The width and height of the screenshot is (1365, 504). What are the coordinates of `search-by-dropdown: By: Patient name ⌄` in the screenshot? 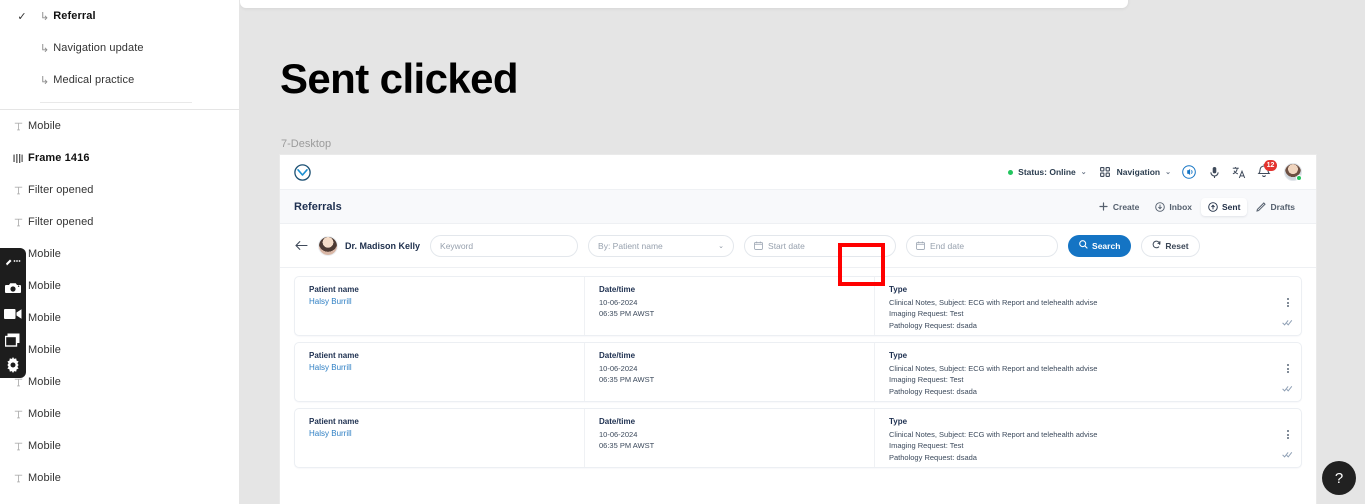 It's located at (661, 245).